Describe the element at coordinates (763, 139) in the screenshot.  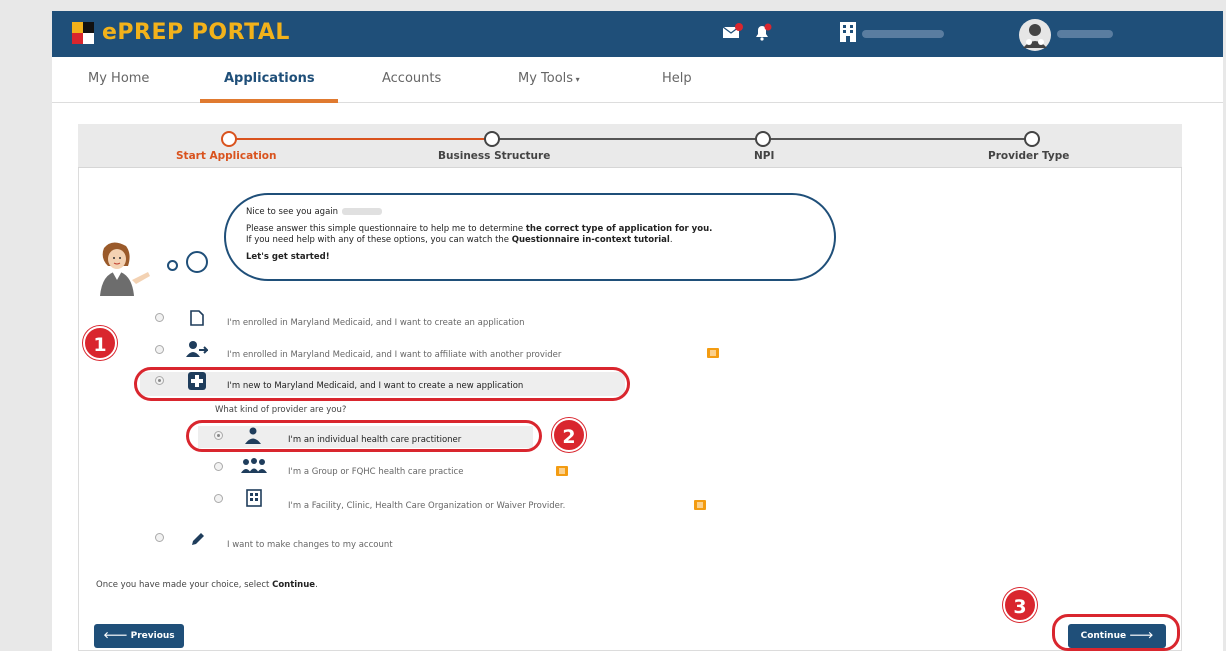
I see `step-dot-npi` at that location.